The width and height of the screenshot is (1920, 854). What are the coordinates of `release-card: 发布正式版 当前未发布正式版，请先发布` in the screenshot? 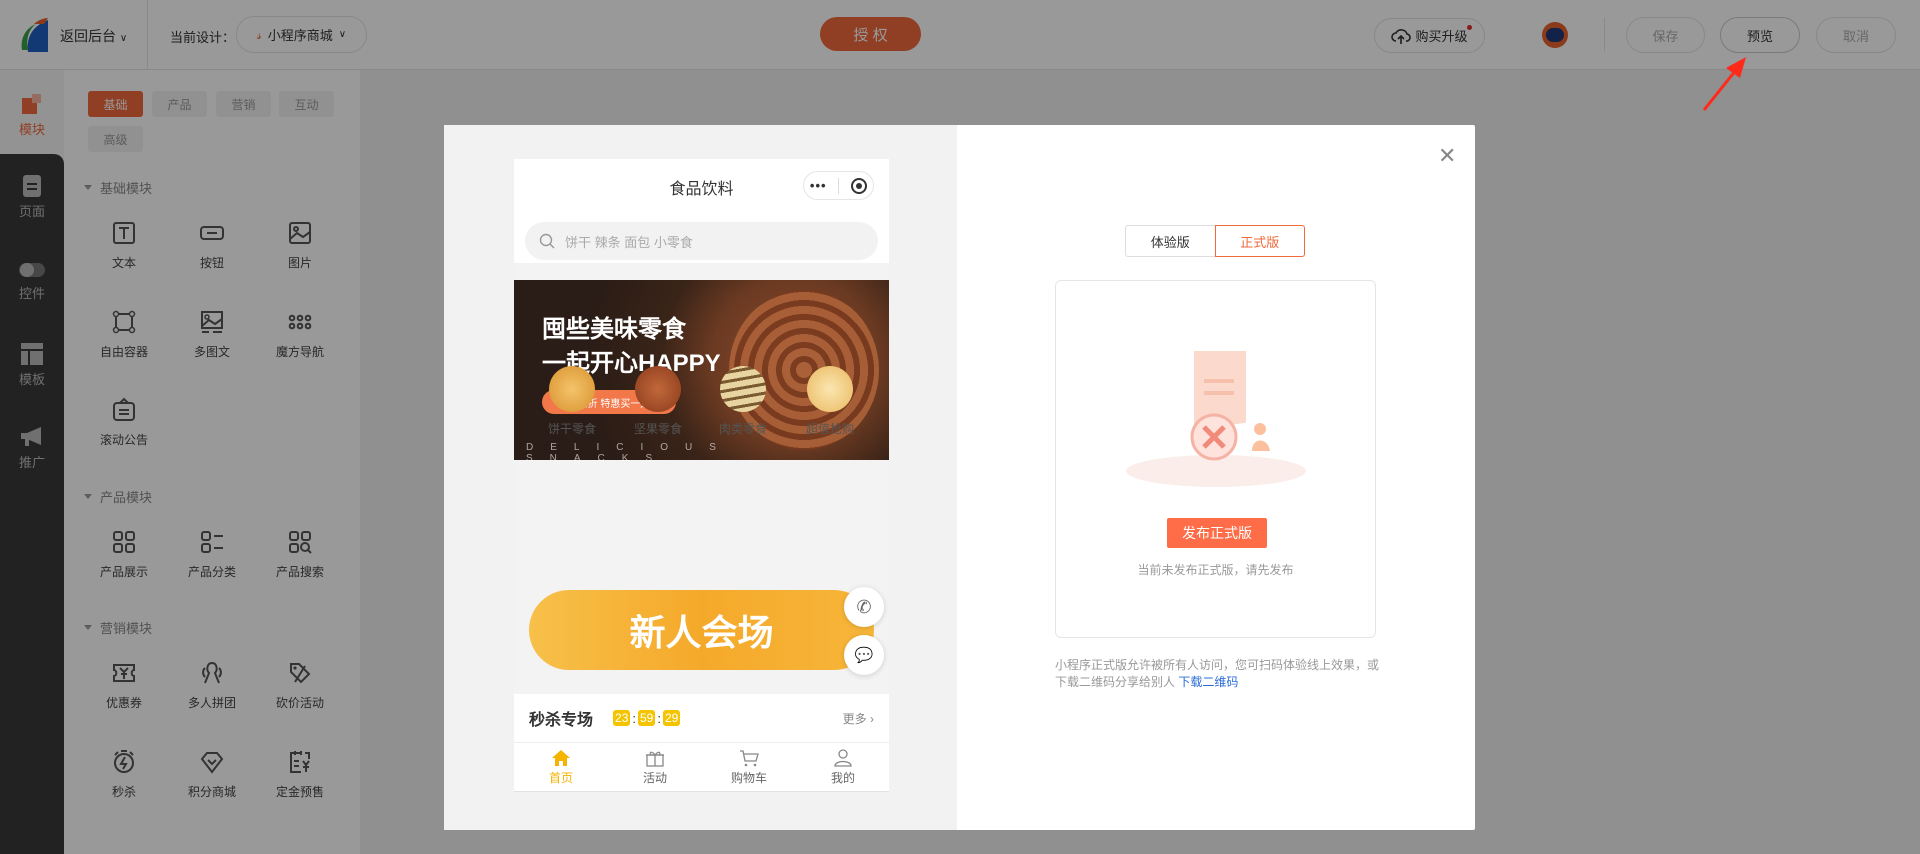 It's located at (1215, 459).